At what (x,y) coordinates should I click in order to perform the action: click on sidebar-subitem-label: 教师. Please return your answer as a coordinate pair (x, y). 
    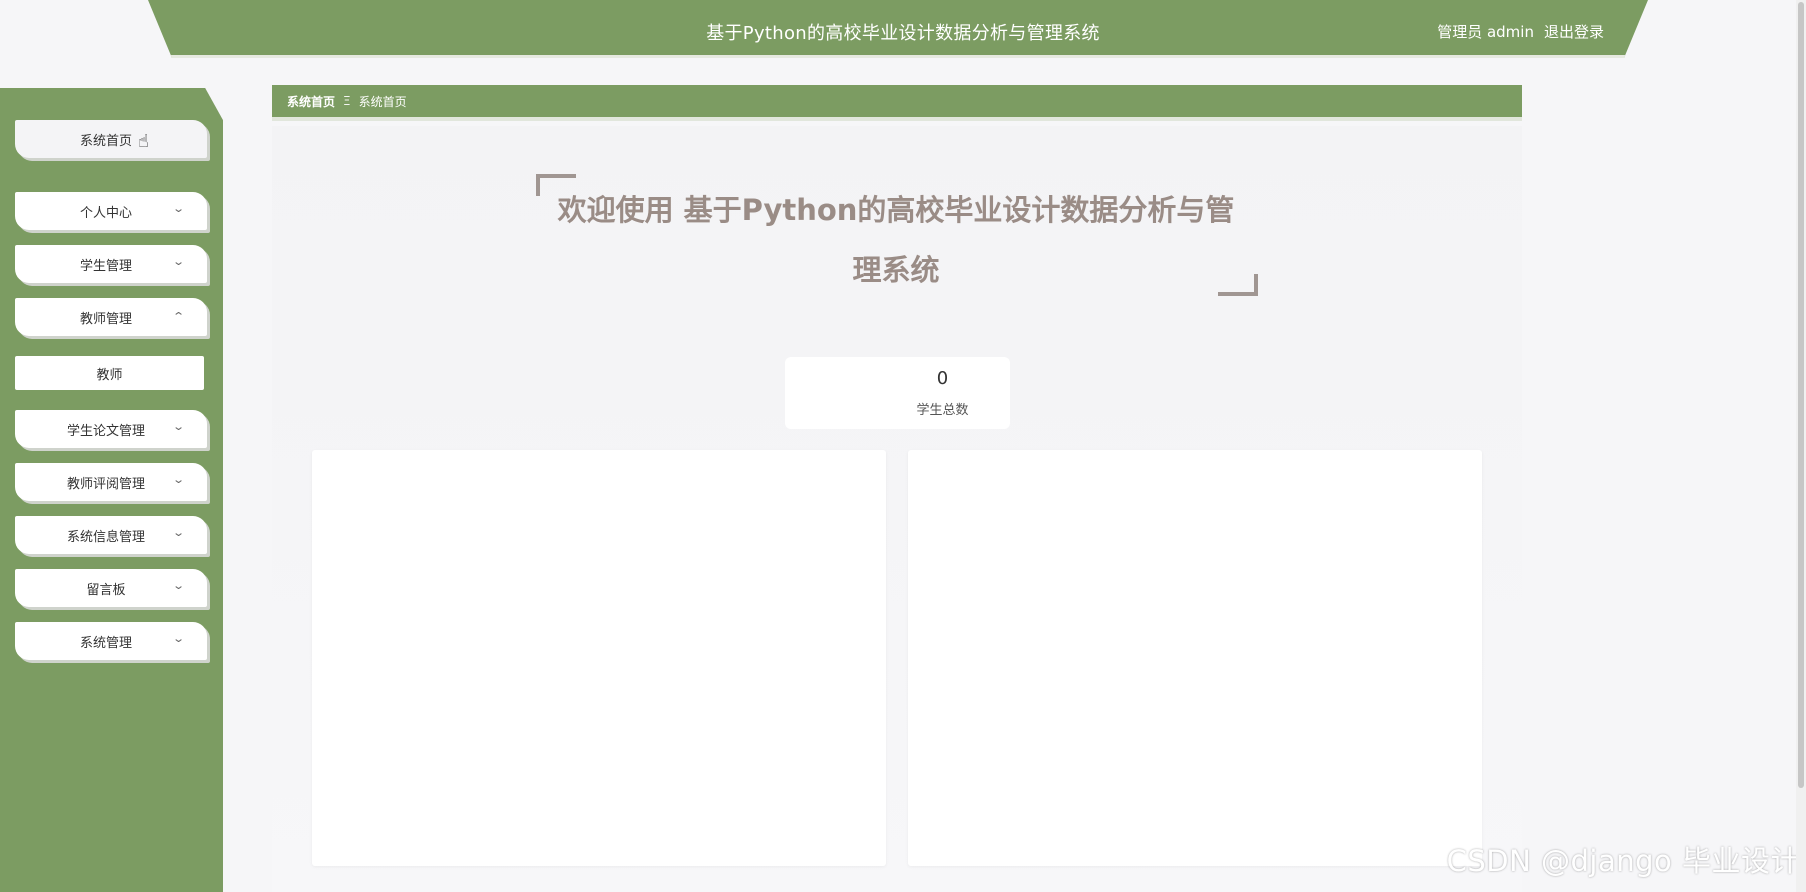
    Looking at the image, I should click on (109, 375).